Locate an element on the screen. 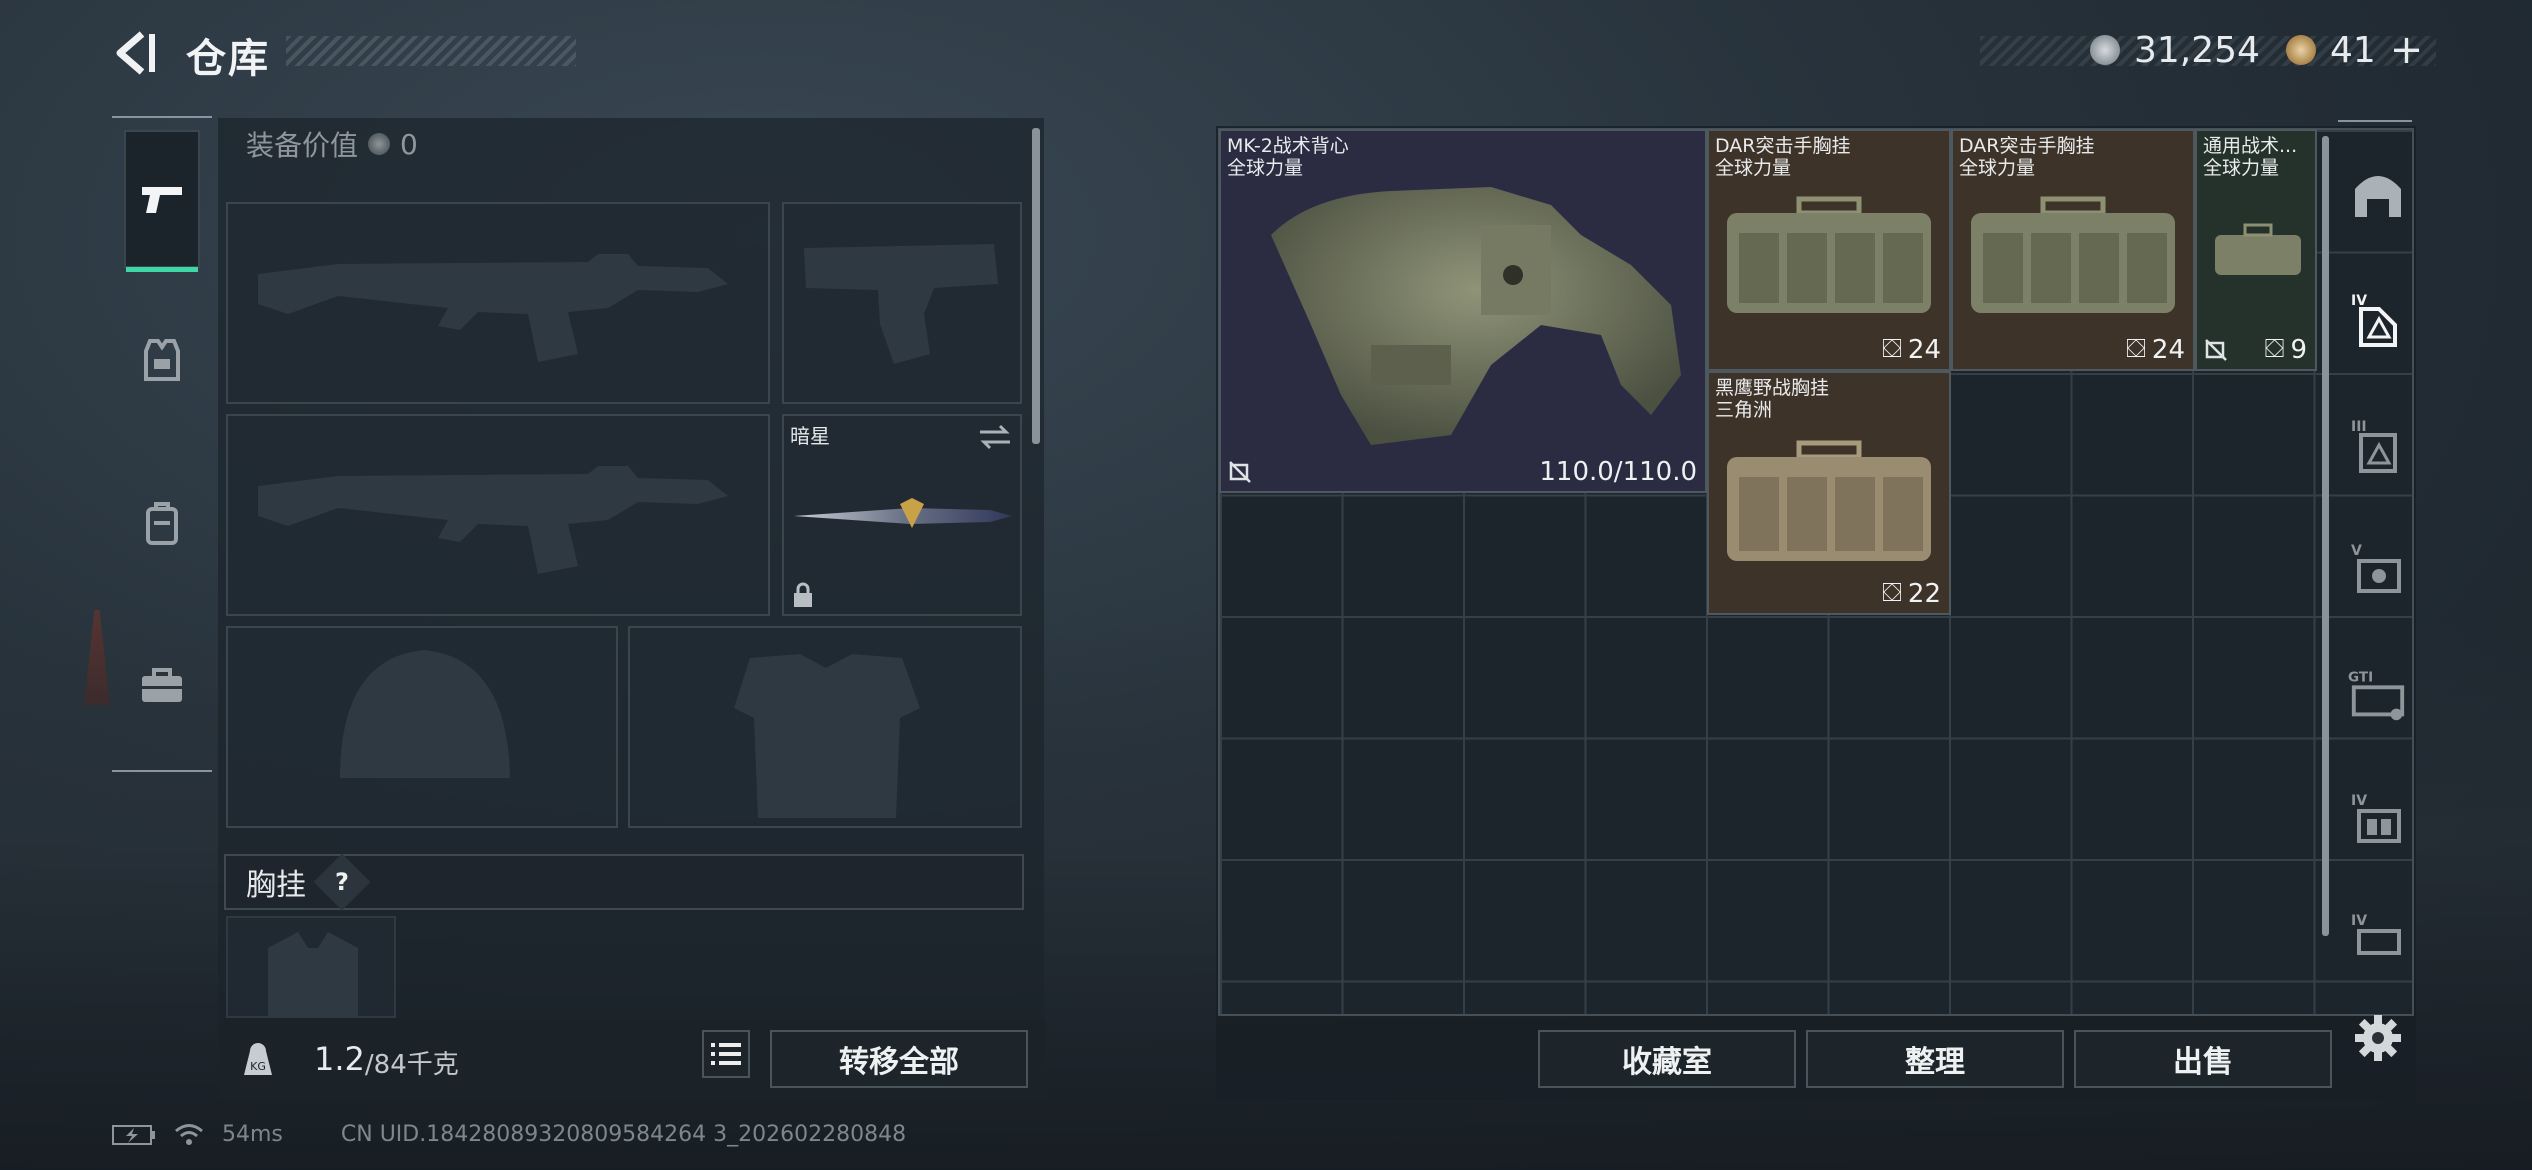 This screenshot has width=2532, height=1170. transfer-all-button: 转移全部 is located at coordinates (899, 1059).